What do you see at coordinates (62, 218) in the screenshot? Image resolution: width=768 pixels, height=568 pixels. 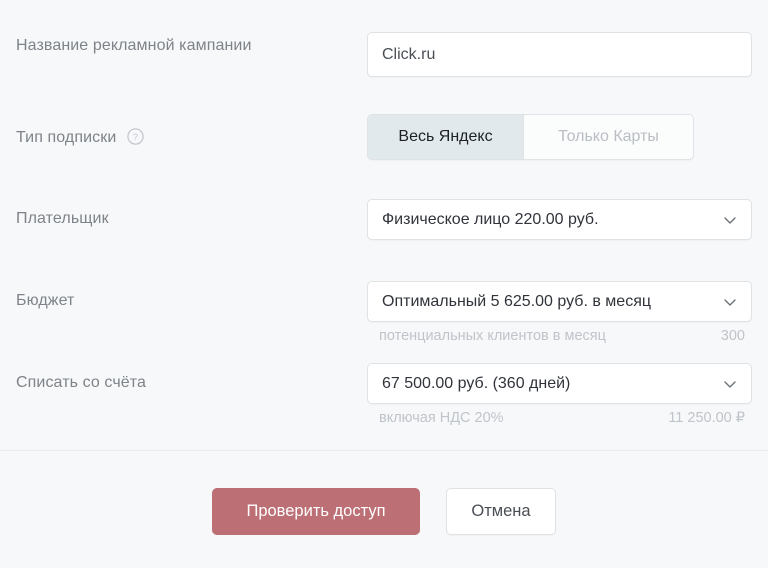 I see `label-payer: Плательщик` at bounding box center [62, 218].